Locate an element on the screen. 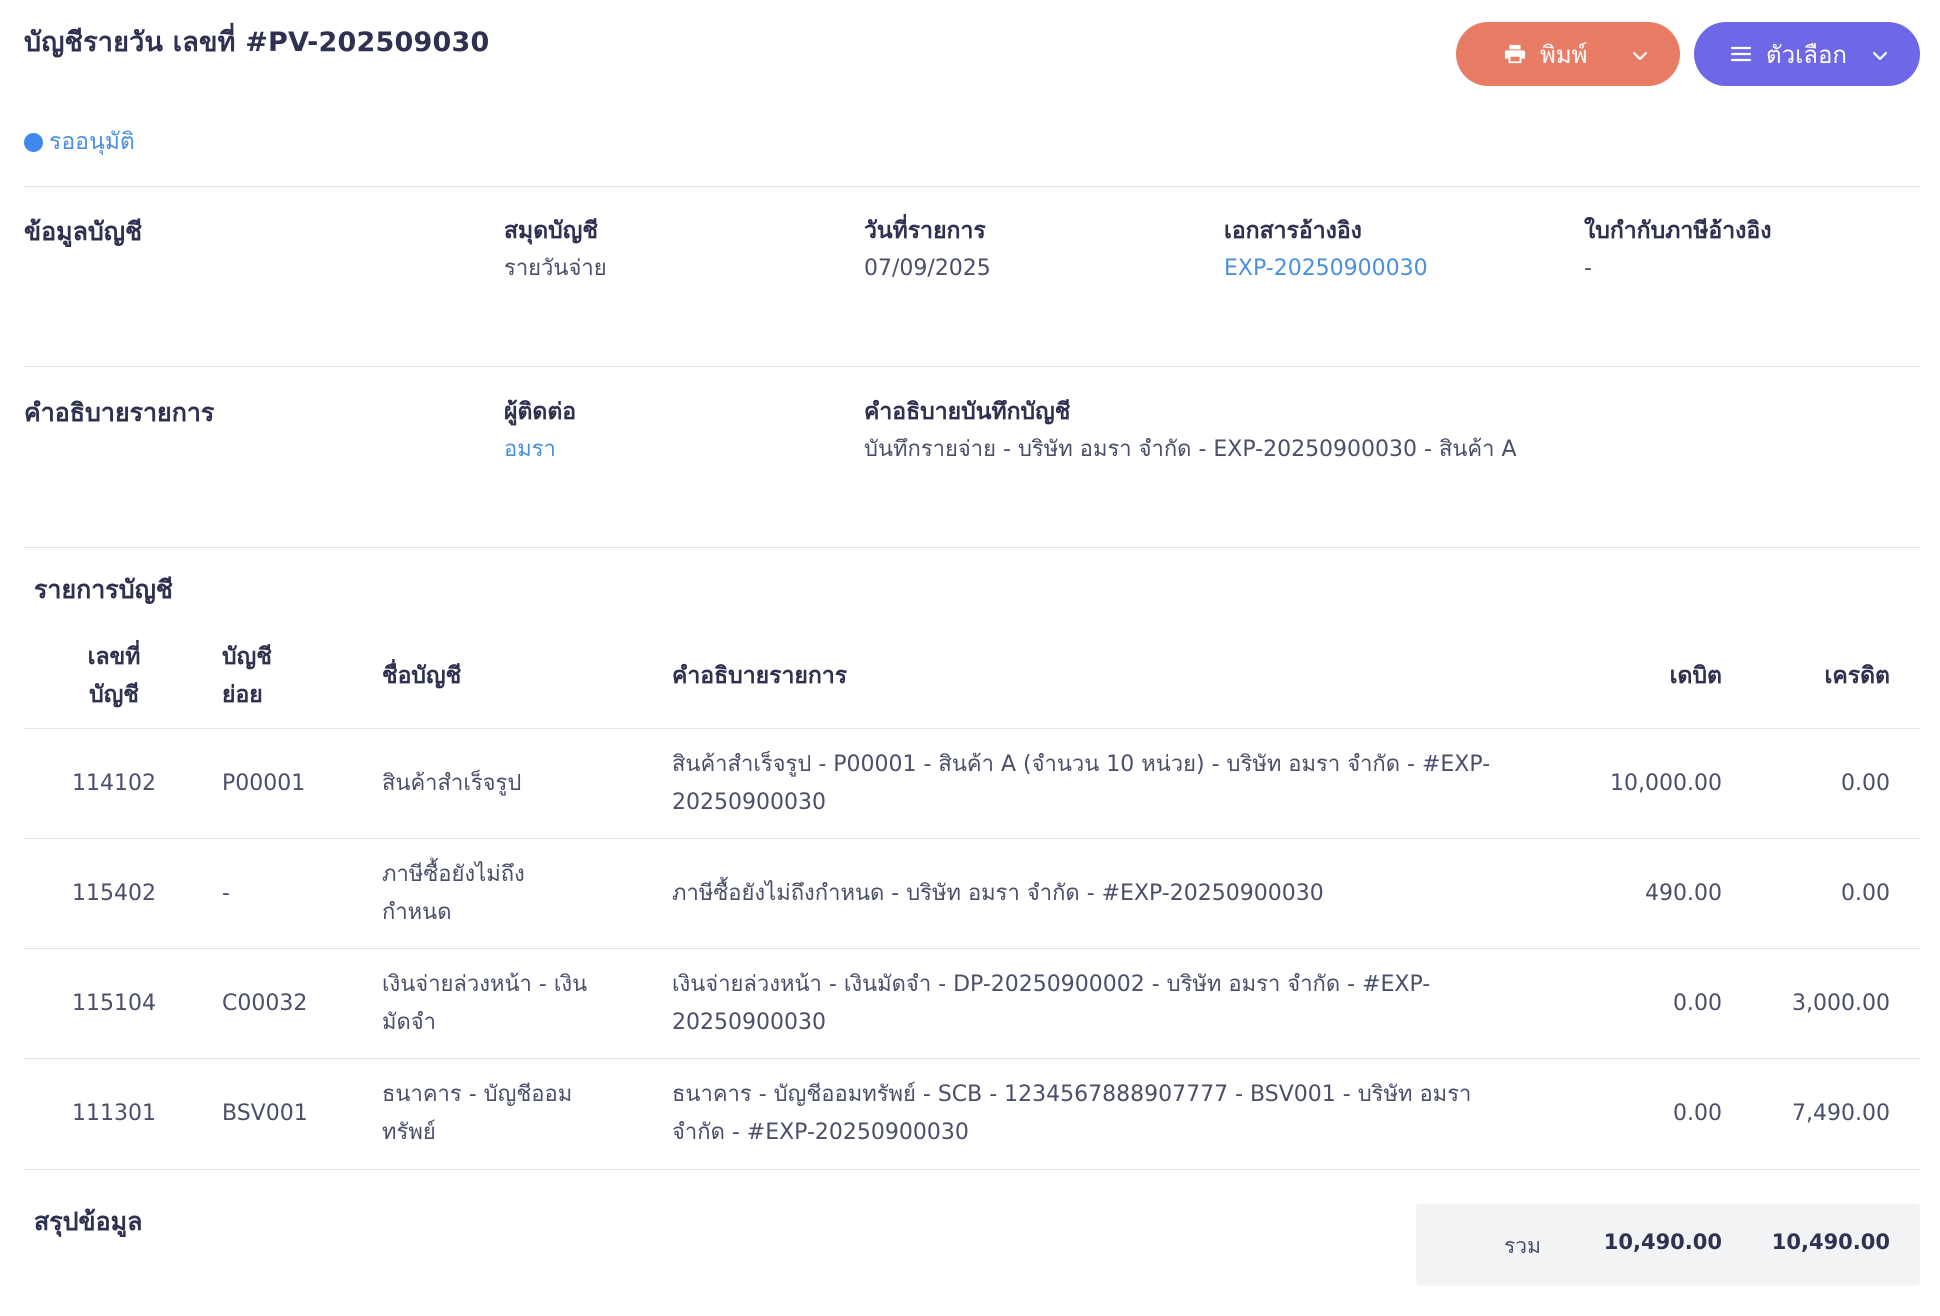 The image size is (1940, 1316). total-label: รวม is located at coordinates (1522, 1246).